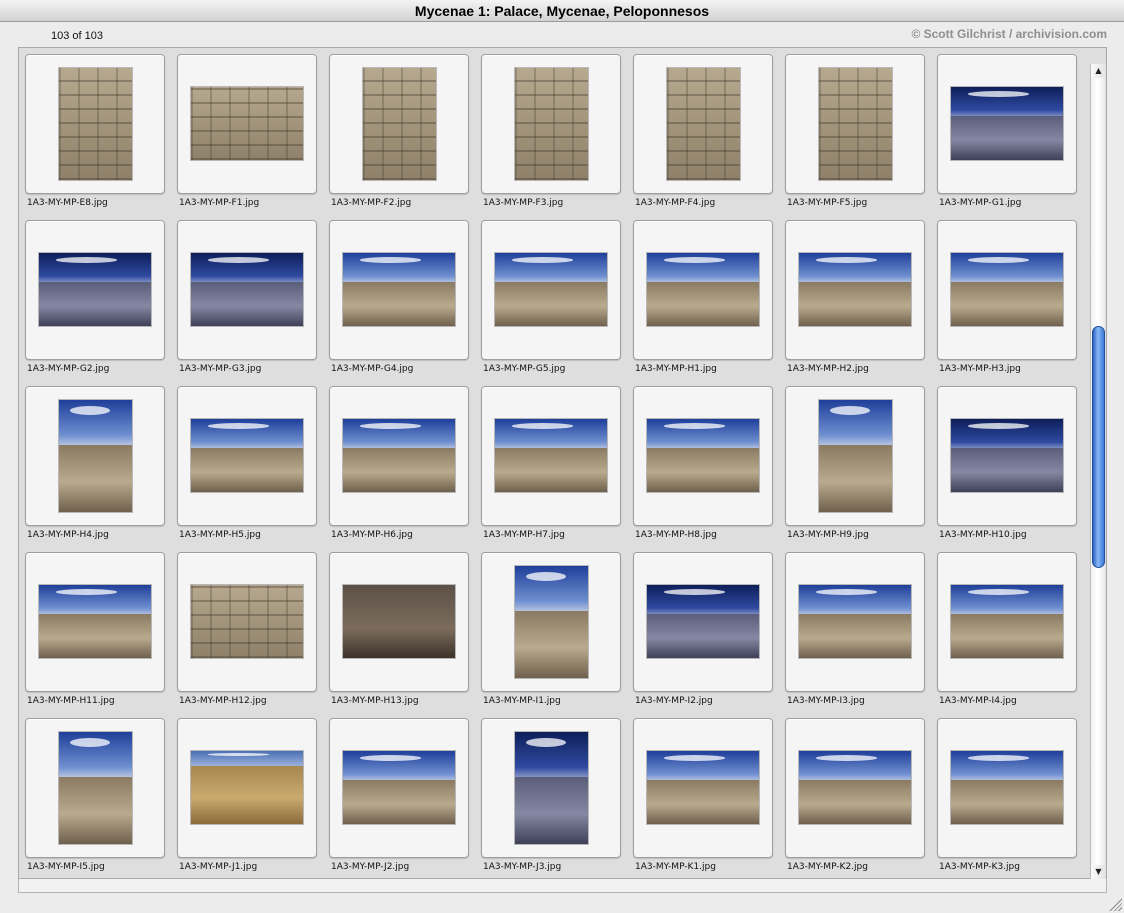 The image size is (1124, 913). Describe the element at coordinates (1098, 71) in the screenshot. I see `scroll-up-arrow-icon: ▲` at that location.